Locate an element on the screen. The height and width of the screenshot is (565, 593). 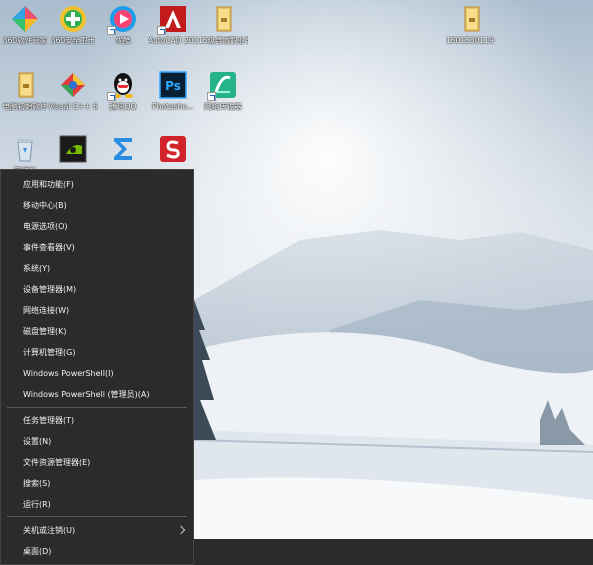
desktop-icon-label: 1501530119 肖凤 is located at coordinates (471, 40).